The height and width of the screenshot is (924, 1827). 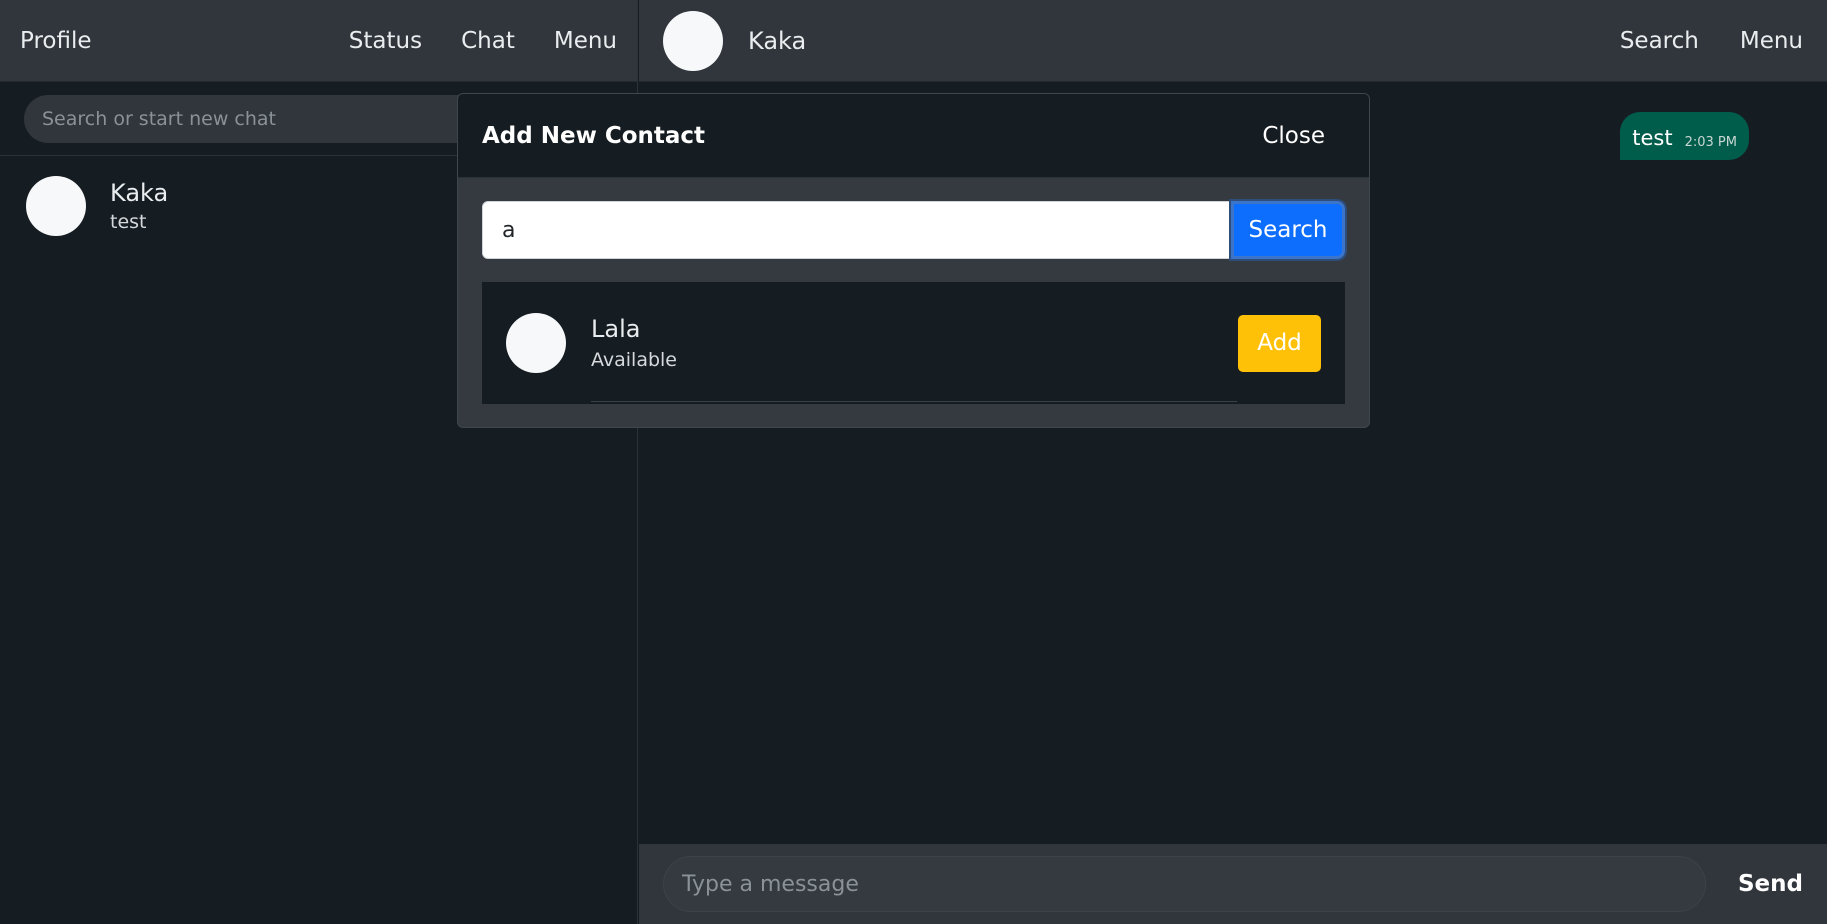 What do you see at coordinates (1659, 41) in the screenshot?
I see `conversation-search-link: Search` at bounding box center [1659, 41].